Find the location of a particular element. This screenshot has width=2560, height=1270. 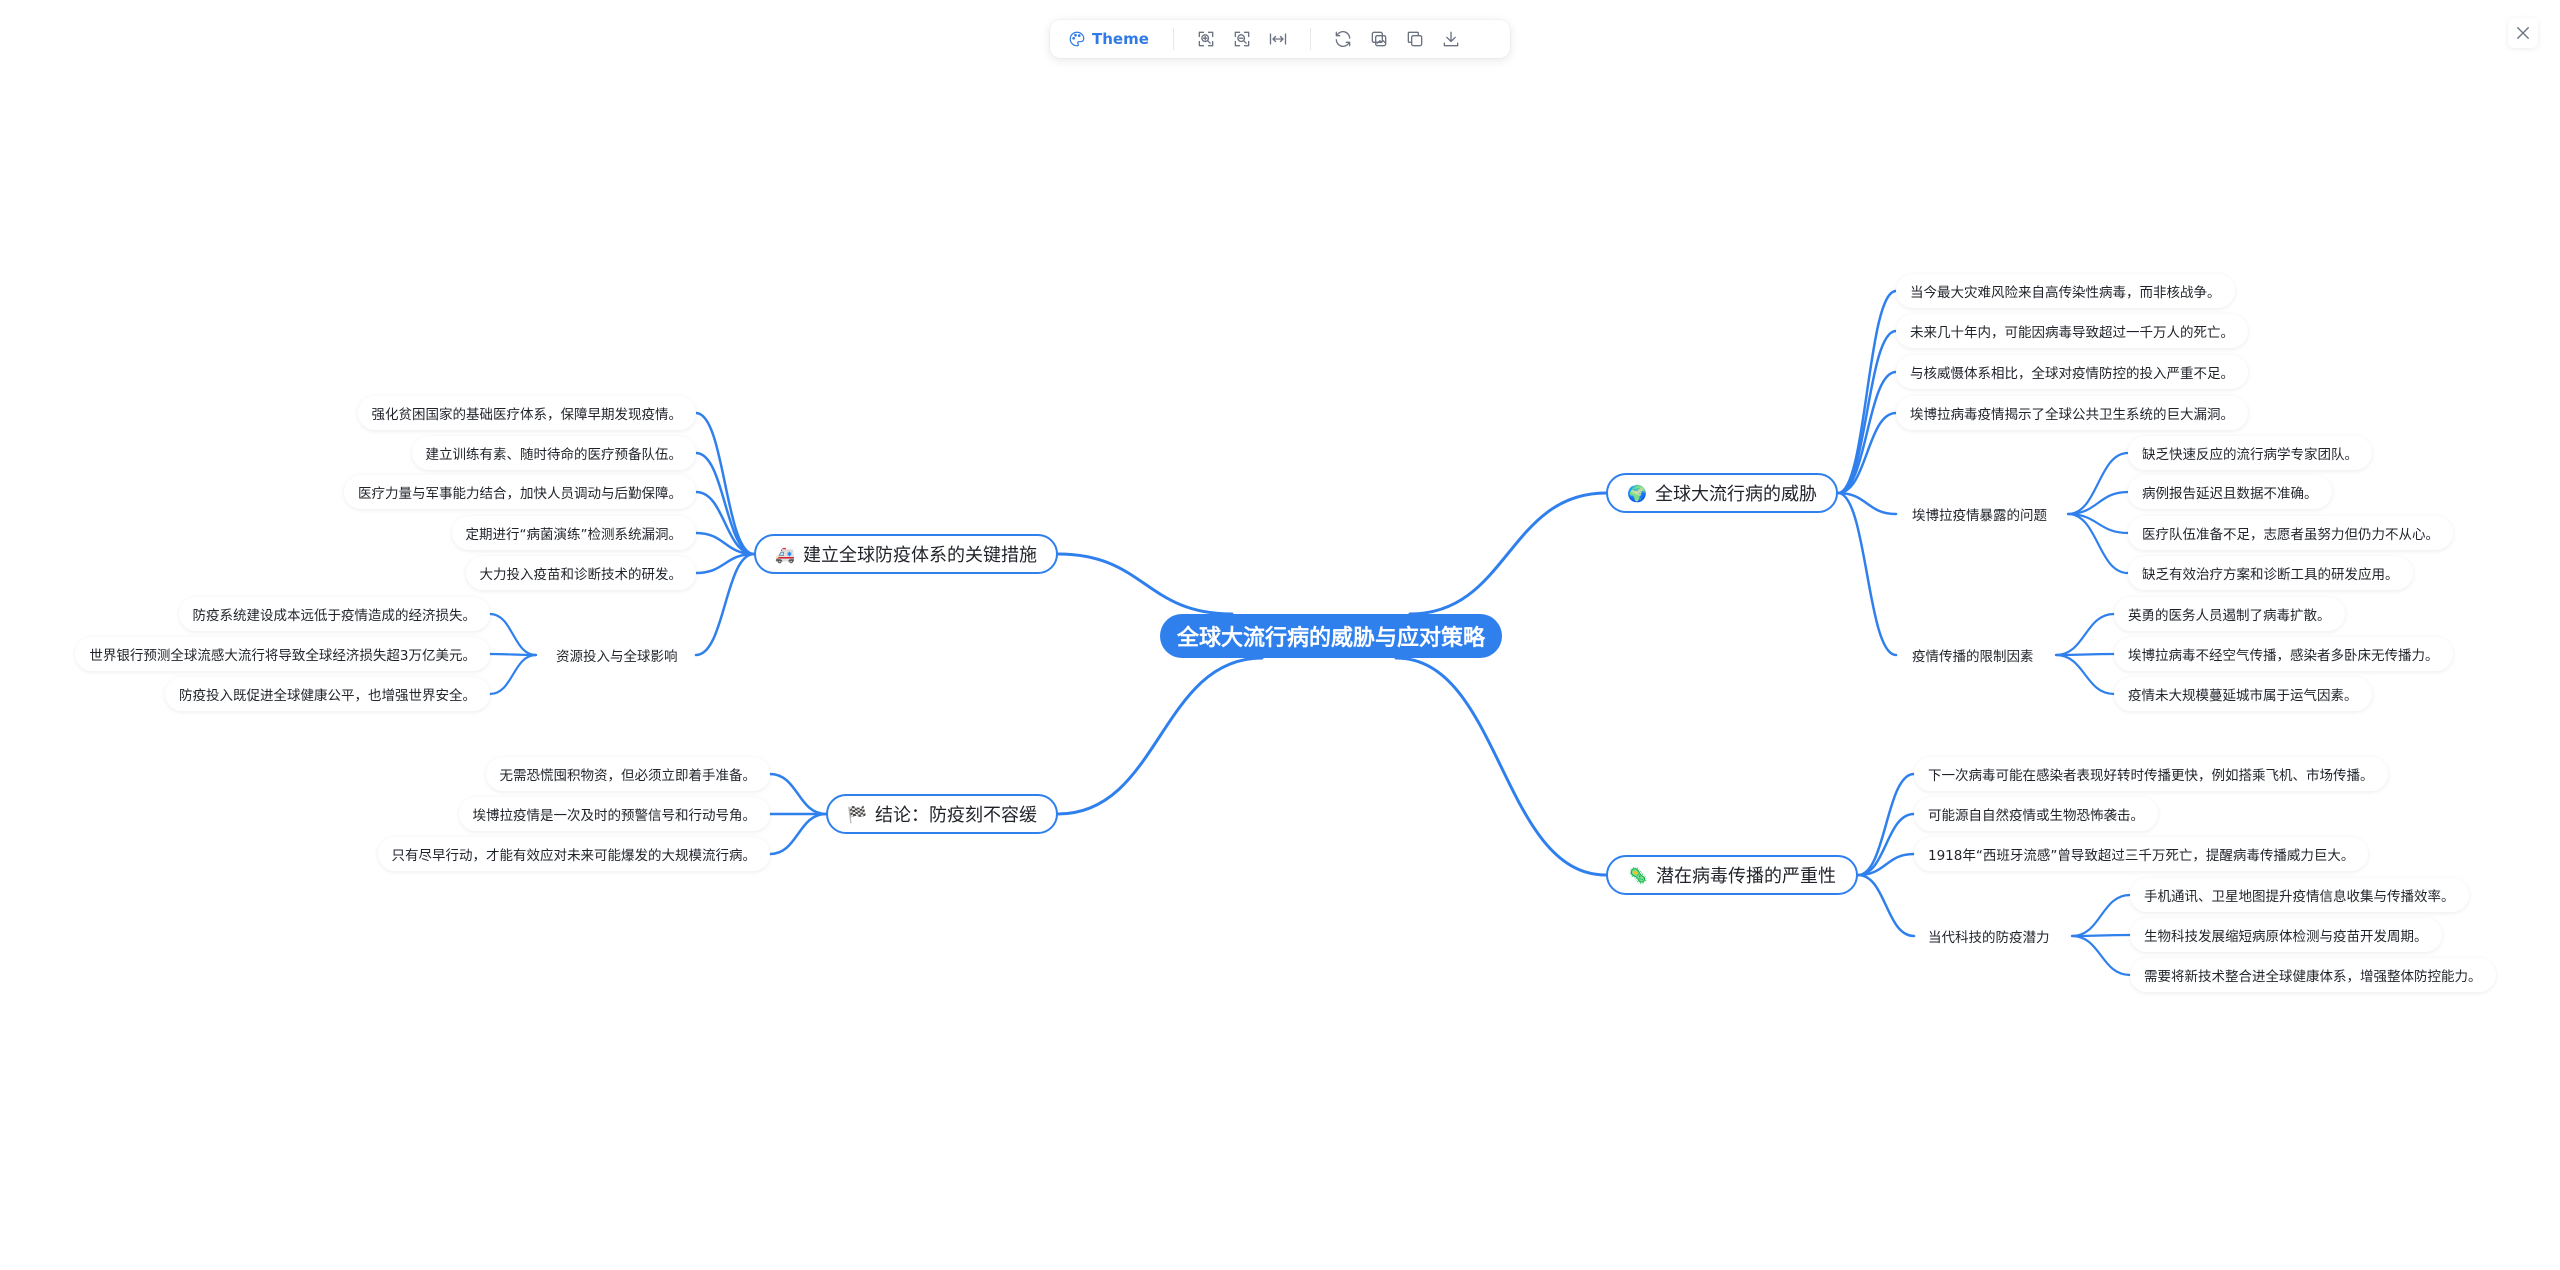

leaf-node: 病例报告延迟且数据不准确。 is located at coordinates (2230, 492).